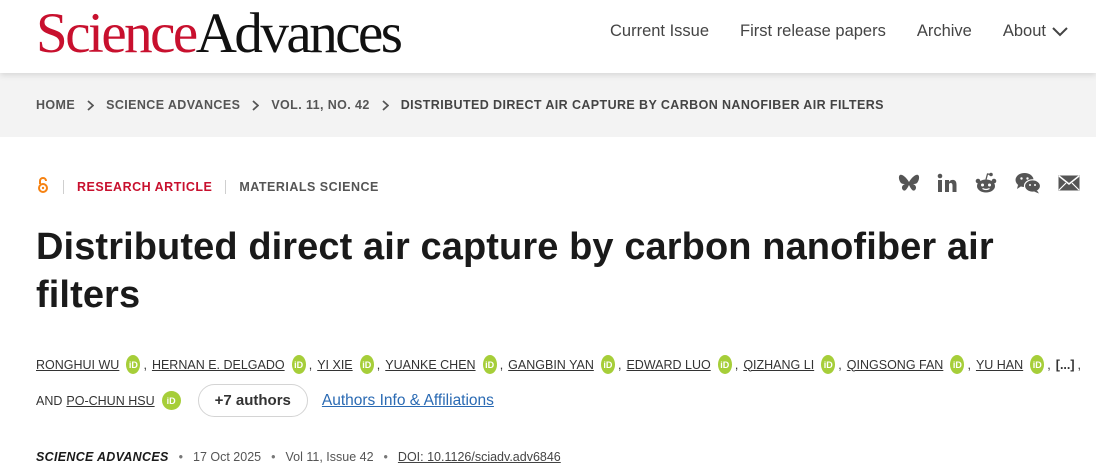 This screenshot has width=1096, height=473. What do you see at coordinates (909, 183) in the screenshot?
I see `bluesky-icon` at bounding box center [909, 183].